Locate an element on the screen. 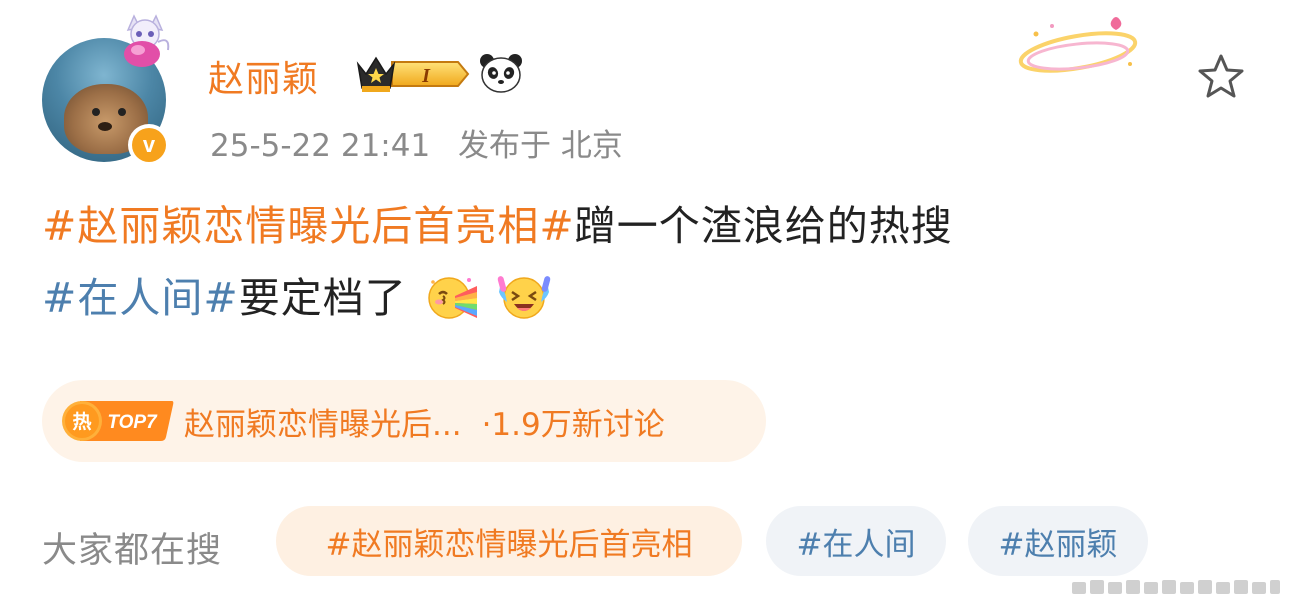 This screenshot has width=1290, height=615. crown-badge-icon: I is located at coordinates (412, 74).